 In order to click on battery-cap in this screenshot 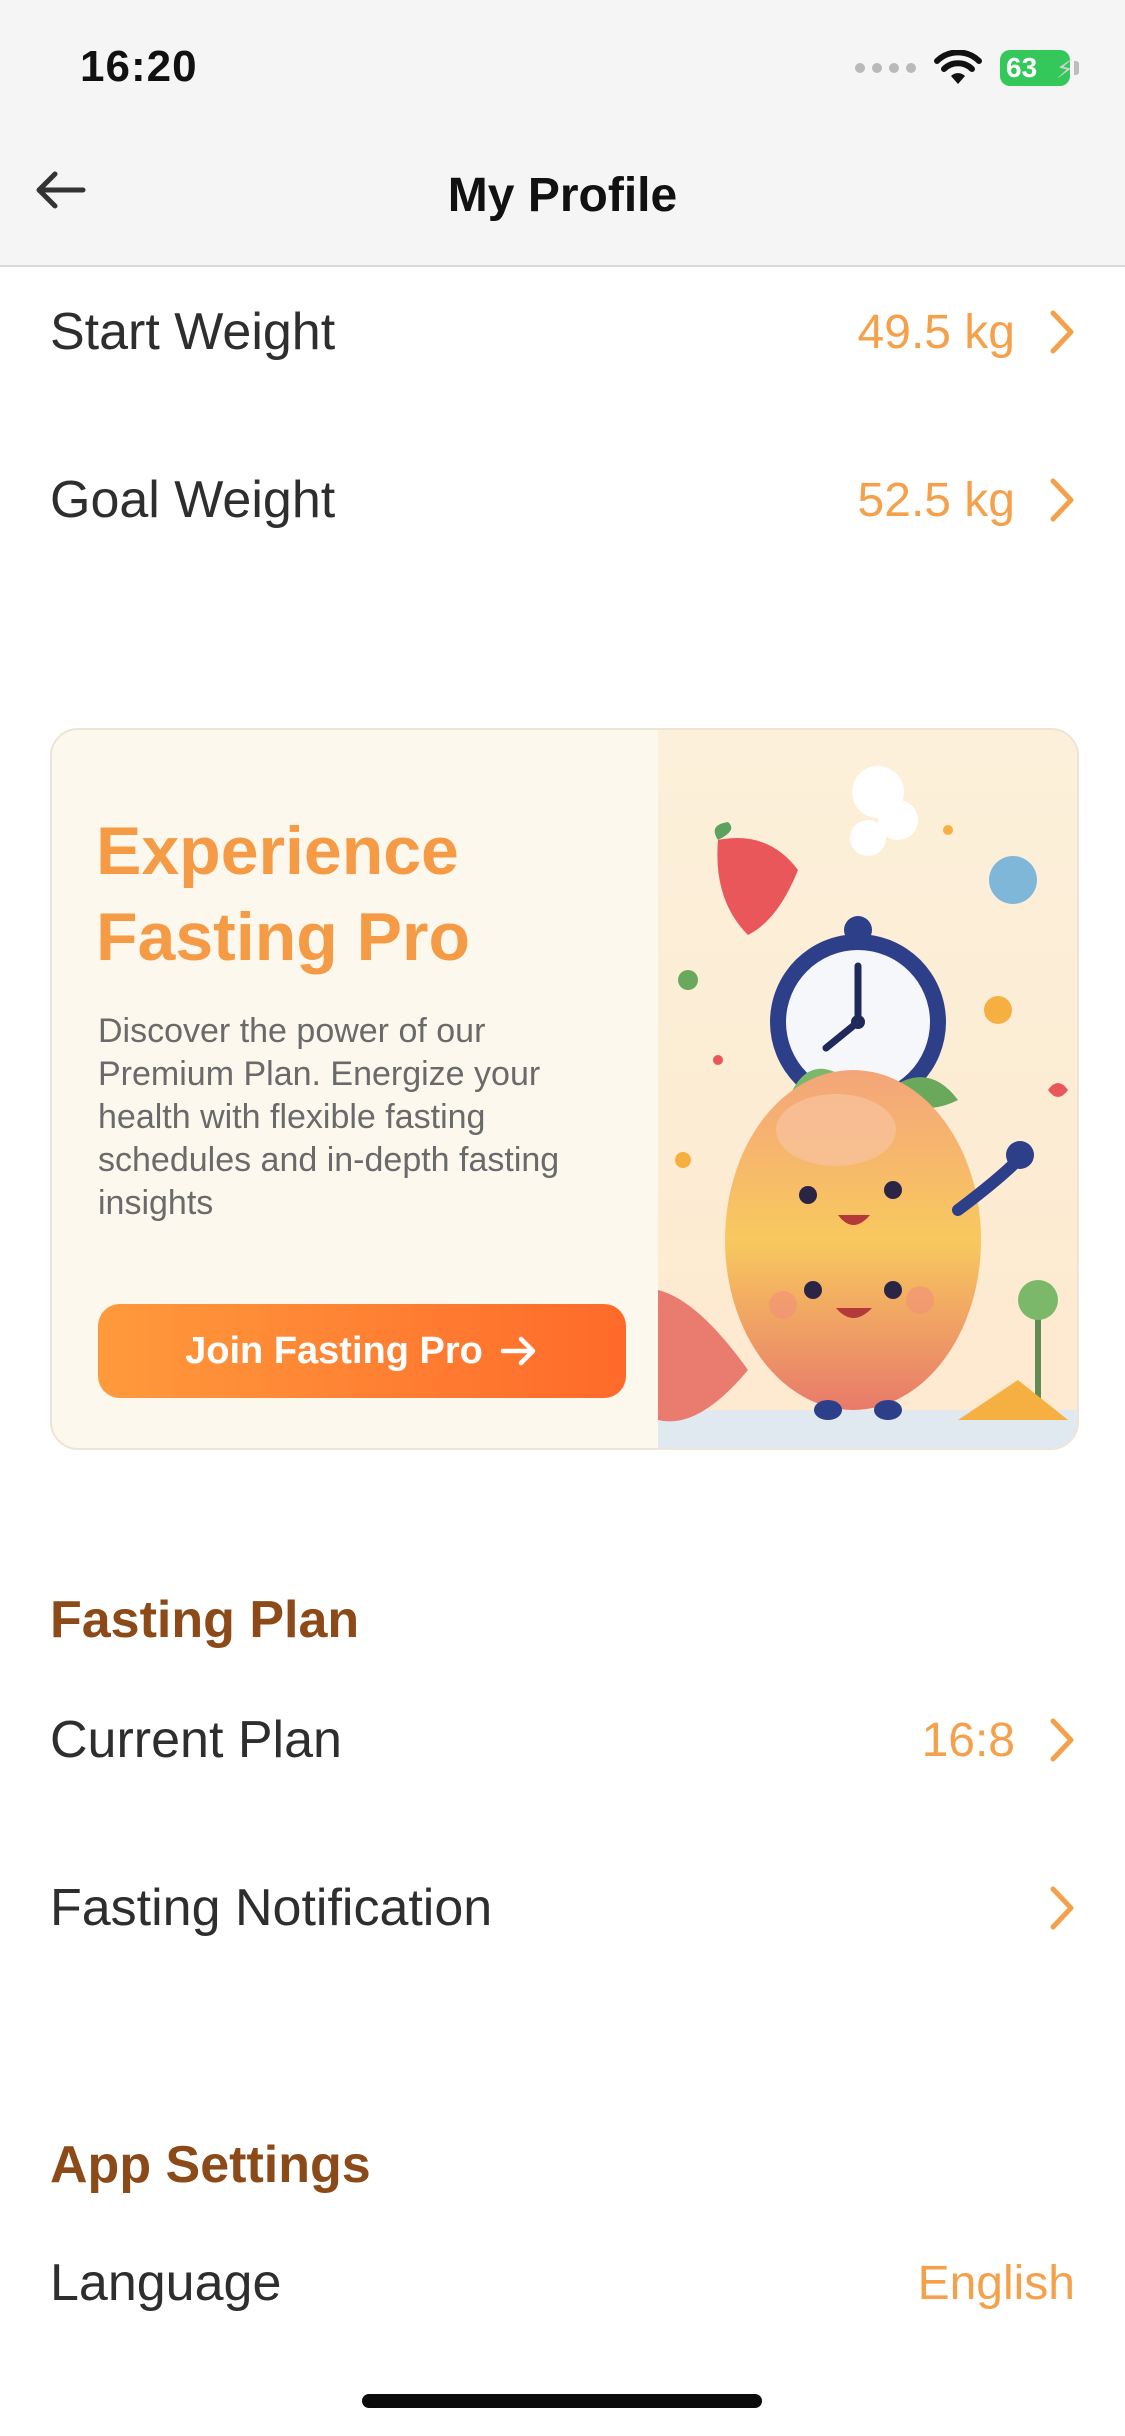, I will do `click(1076, 68)`.